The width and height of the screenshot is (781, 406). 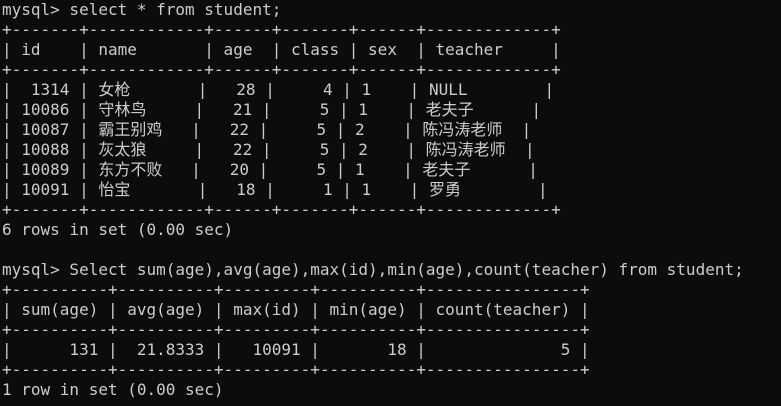 I want to click on table-row: | 10087 | 霸王别鸡 | 22 | 5 | 2 | 陈冯涛老师 |, so click(x=267, y=129).